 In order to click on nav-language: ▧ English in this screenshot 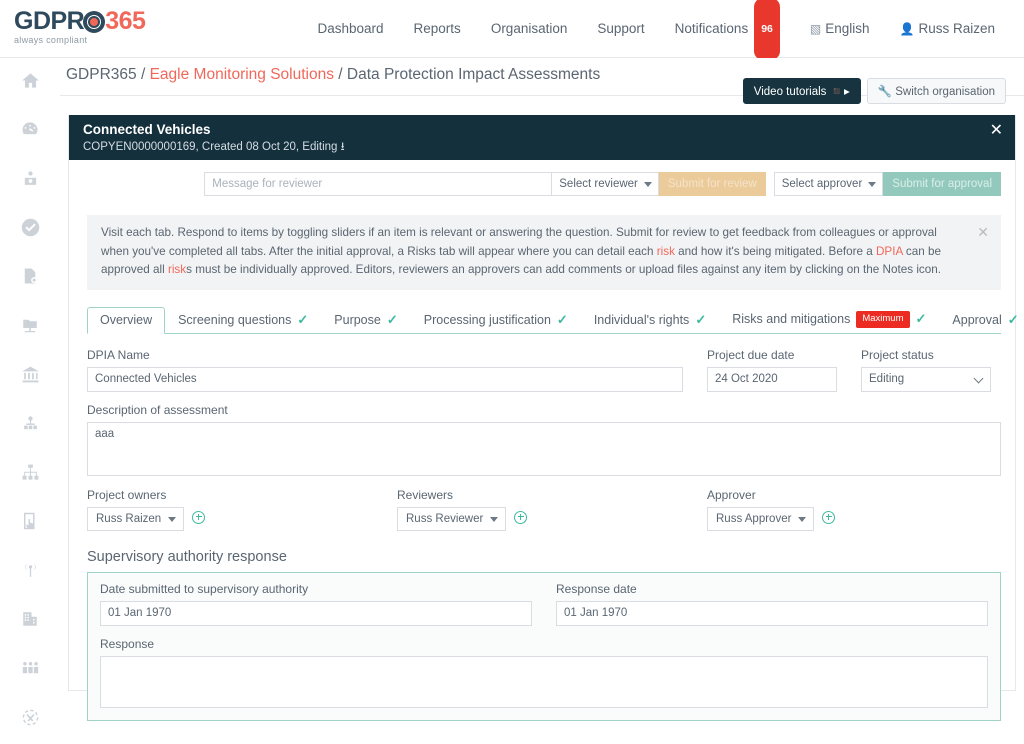, I will do `click(840, 29)`.